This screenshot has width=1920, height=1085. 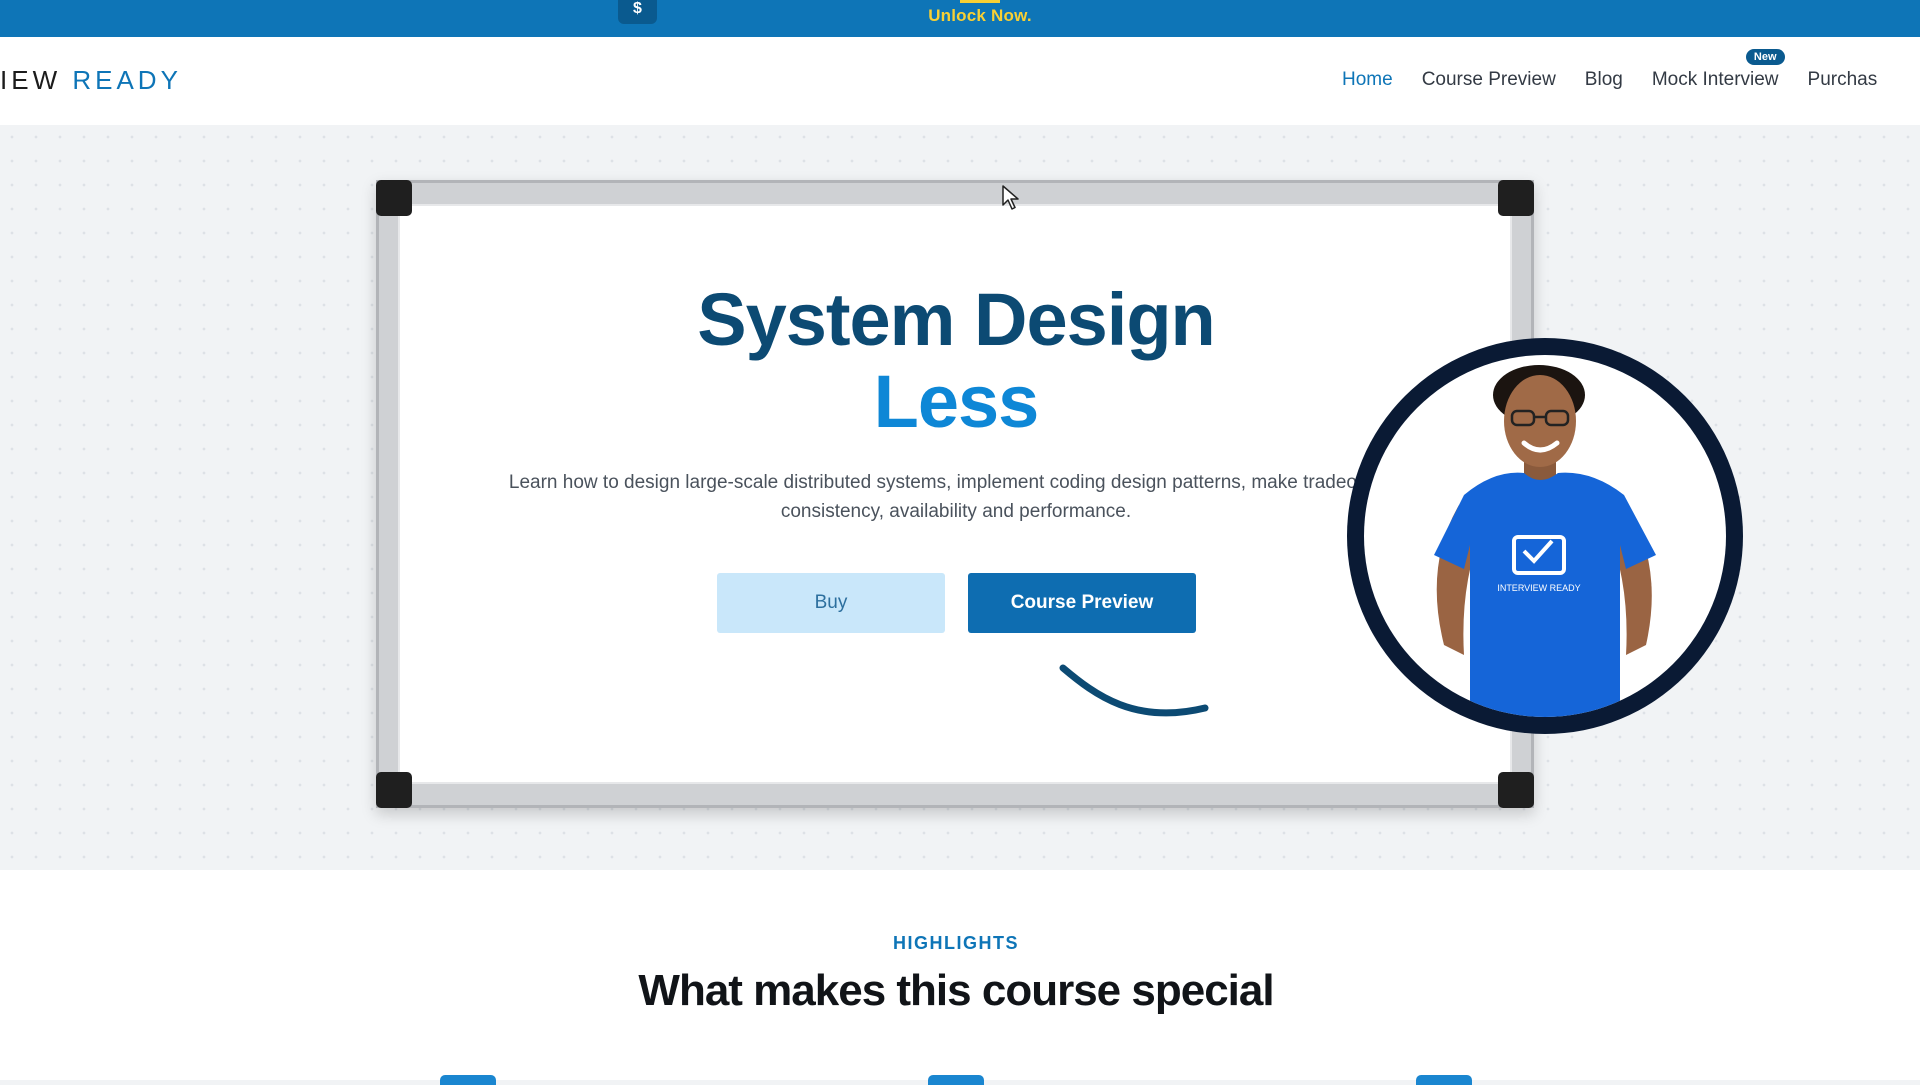 What do you see at coordinates (956, 943) in the screenshot?
I see `highlights-kicker: HIGHLIGHTS` at bounding box center [956, 943].